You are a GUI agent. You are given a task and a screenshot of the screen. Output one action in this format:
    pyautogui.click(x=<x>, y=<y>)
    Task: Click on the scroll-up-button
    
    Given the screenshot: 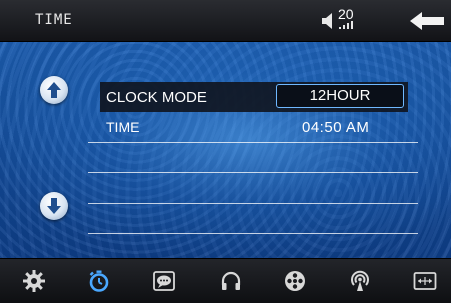 What is the action you would take?
    pyautogui.click(x=54, y=90)
    